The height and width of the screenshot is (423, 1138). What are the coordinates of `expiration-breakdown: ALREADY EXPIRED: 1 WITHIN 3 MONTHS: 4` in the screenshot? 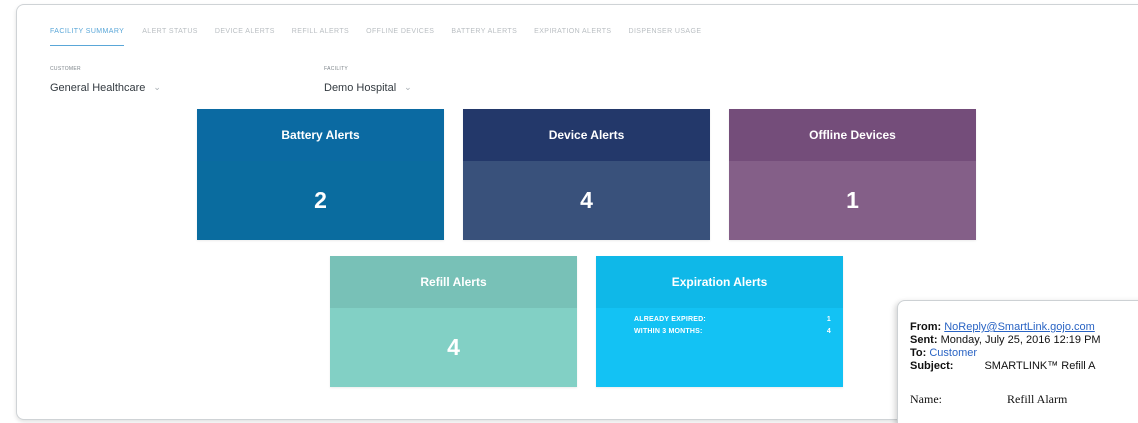 It's located at (719, 347).